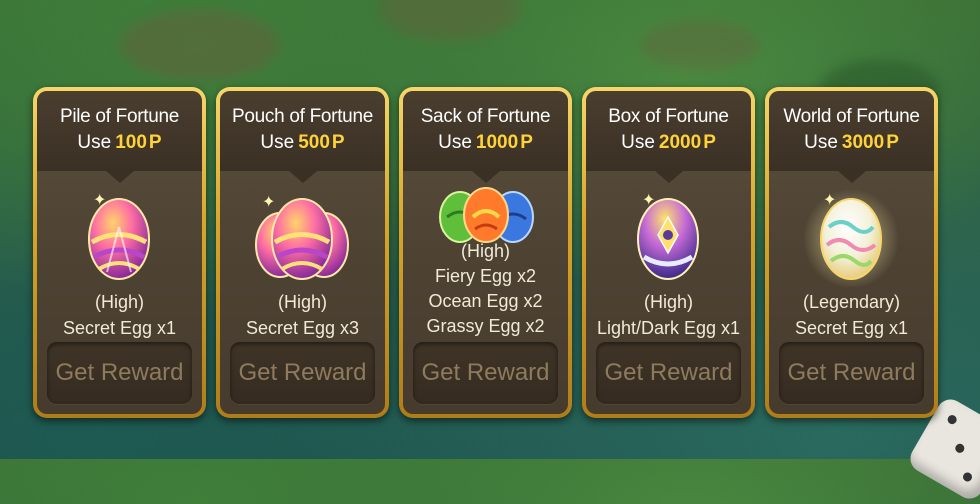  I want to click on elemental-eggs-icon, so click(485, 217).